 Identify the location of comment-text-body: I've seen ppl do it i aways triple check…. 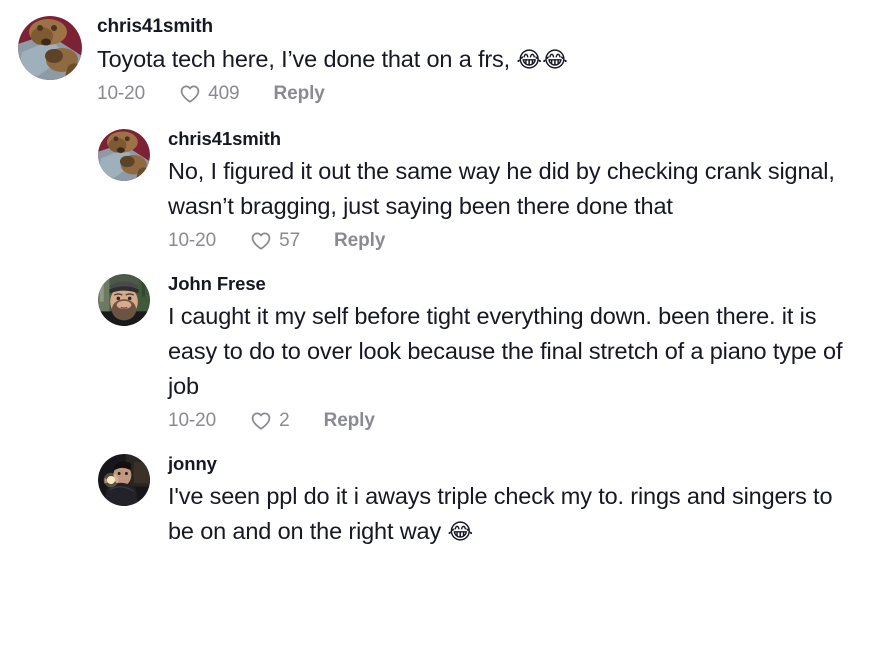
(500, 513).